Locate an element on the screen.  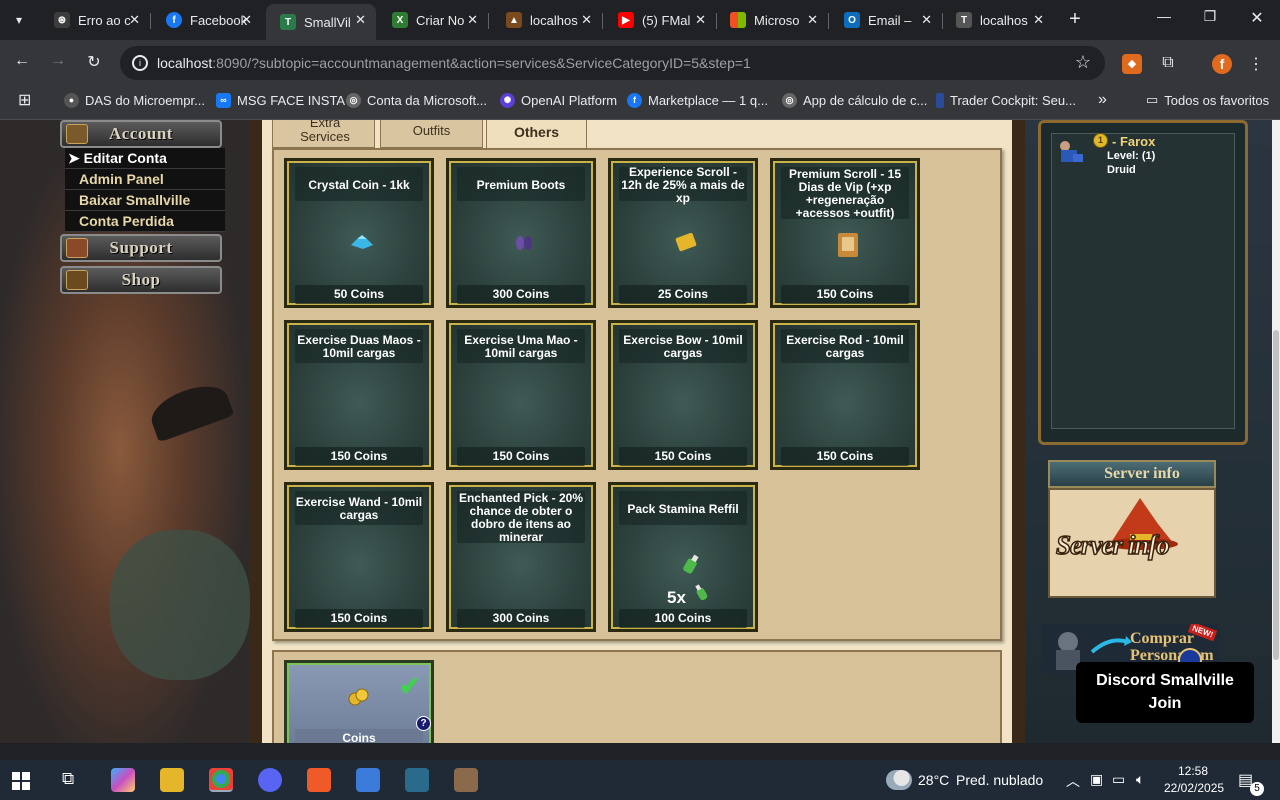
network-icon: ▭ is located at coordinates (1118, 779).